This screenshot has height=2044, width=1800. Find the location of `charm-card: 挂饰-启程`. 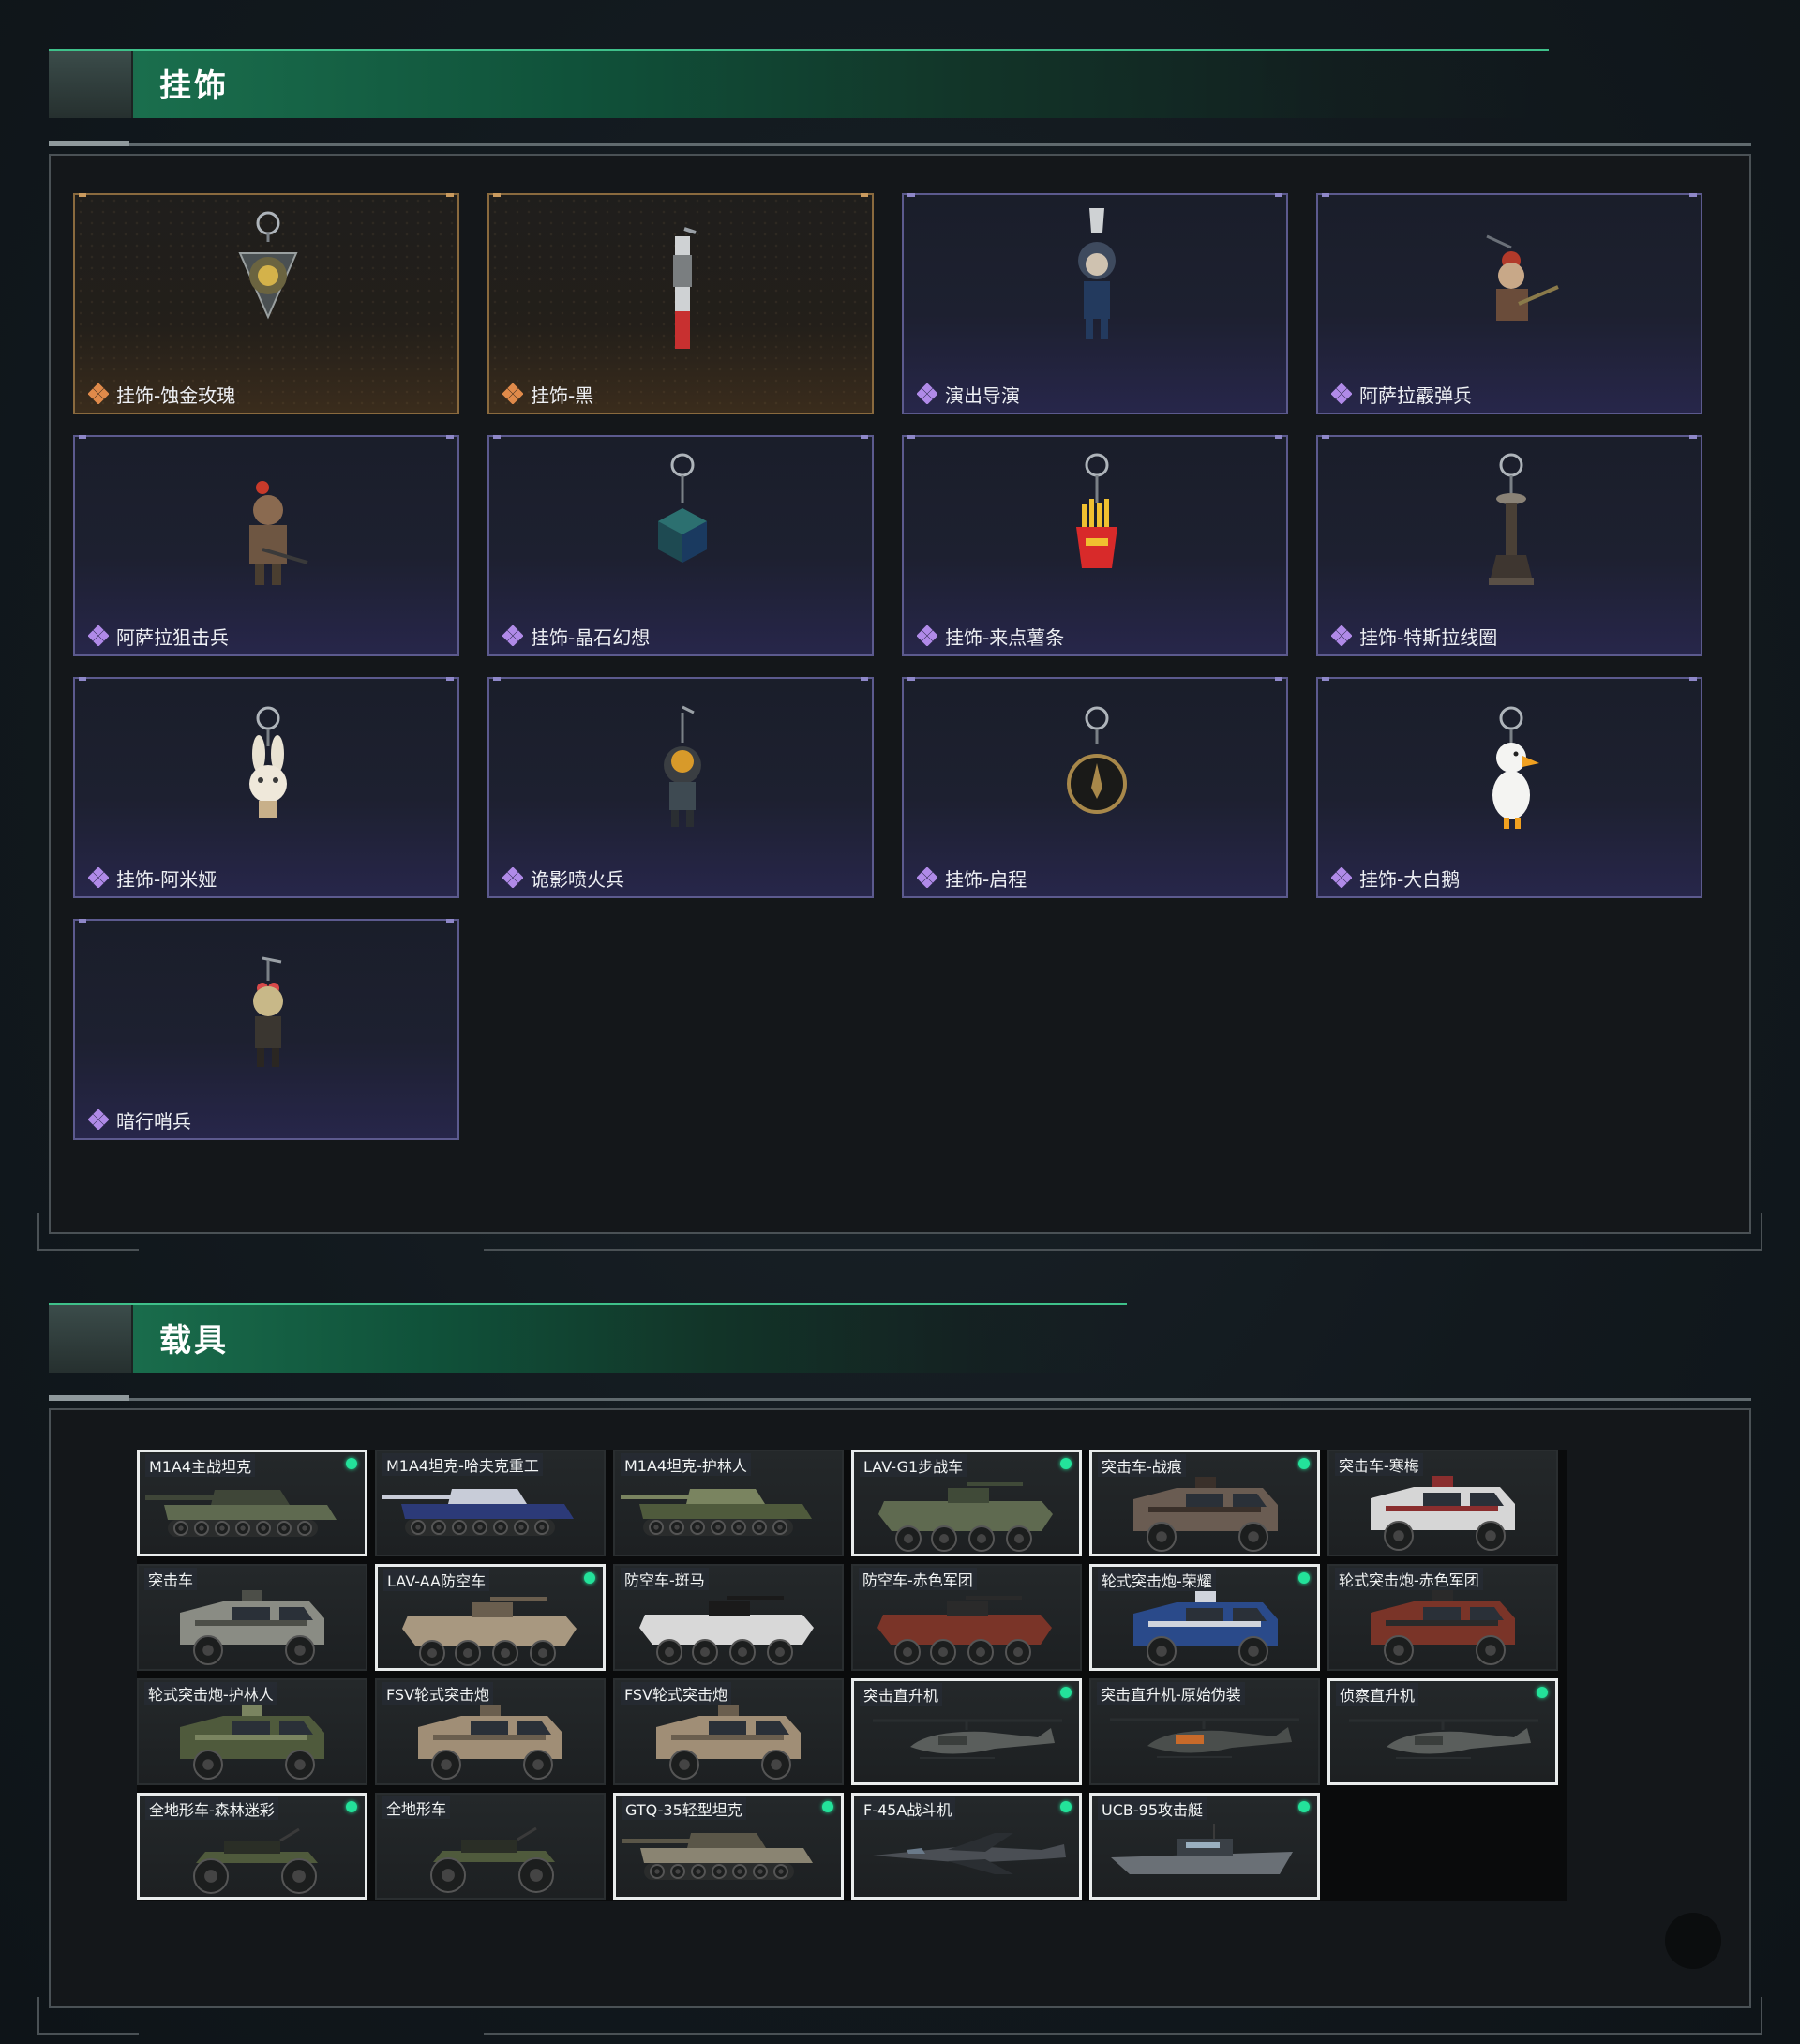

charm-card: 挂饰-启程 is located at coordinates (1095, 788).